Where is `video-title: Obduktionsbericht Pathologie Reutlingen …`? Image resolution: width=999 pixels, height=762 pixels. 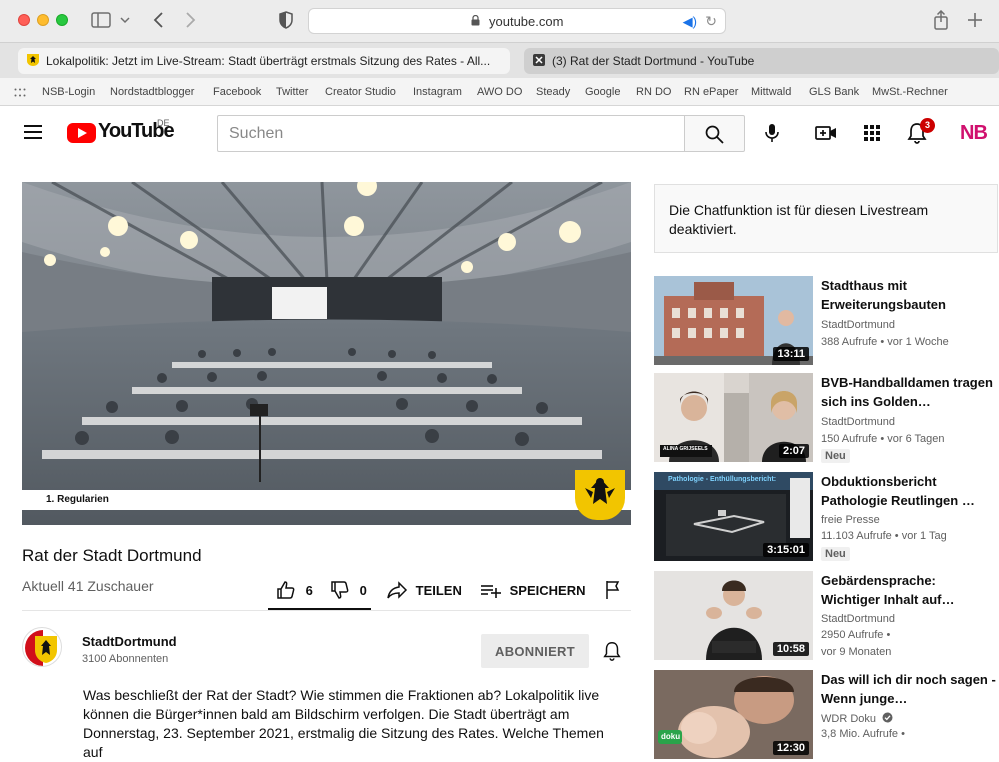
video-title: Obduktionsbericht Pathologie Reutlingen … is located at coordinates (908, 491).